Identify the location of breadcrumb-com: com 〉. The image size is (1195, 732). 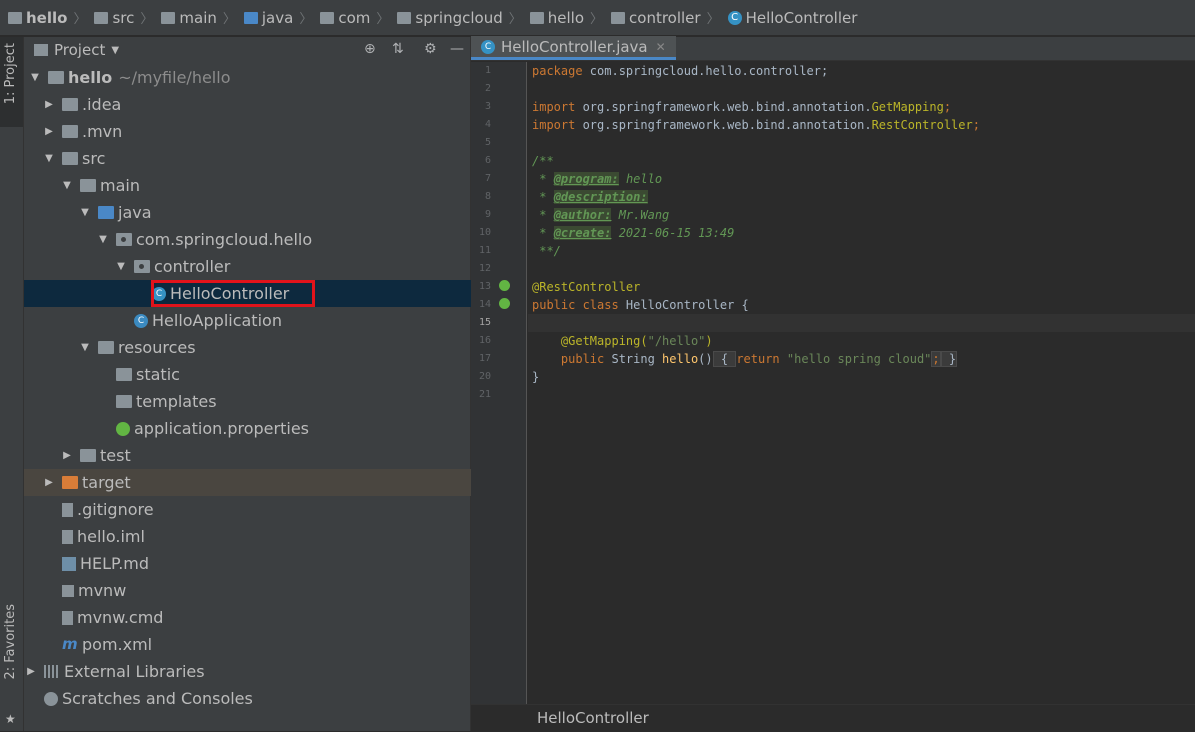
(350, 17).